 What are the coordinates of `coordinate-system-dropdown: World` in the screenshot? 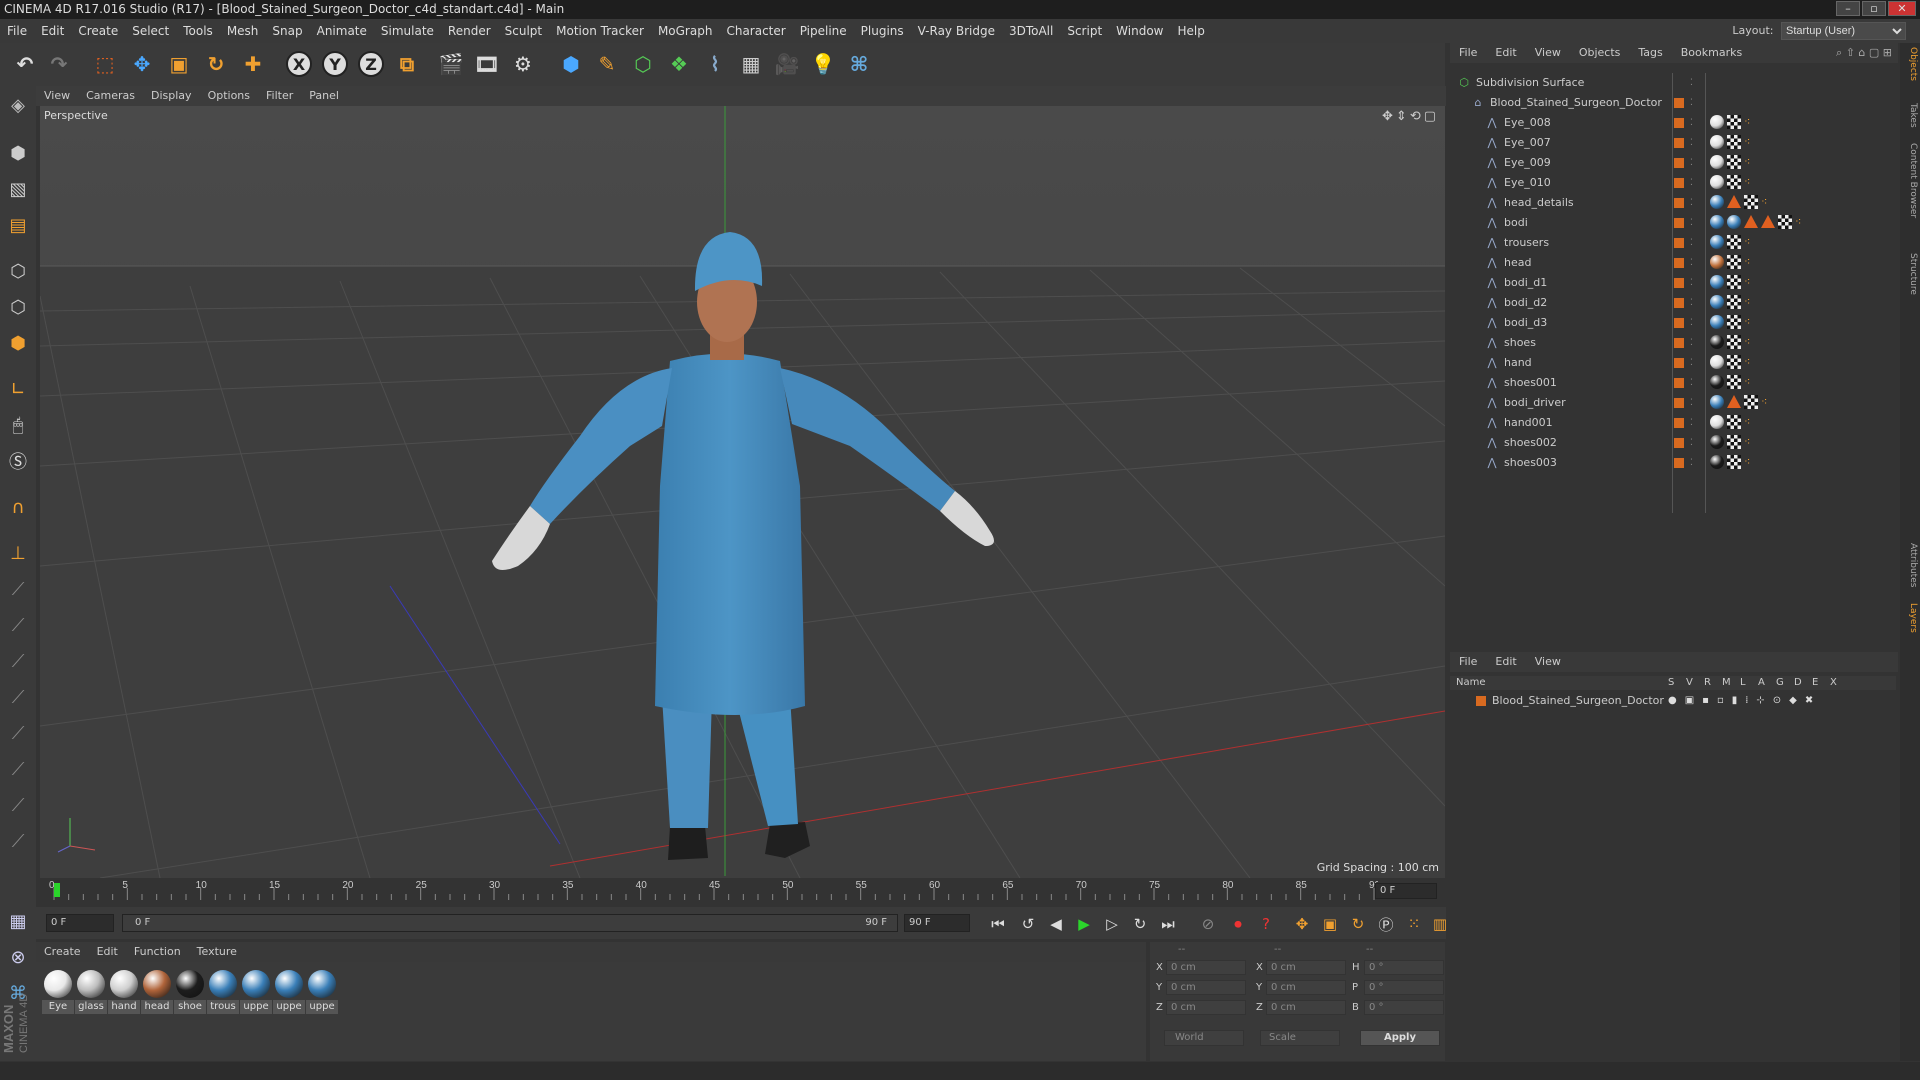 It's located at (1204, 1038).